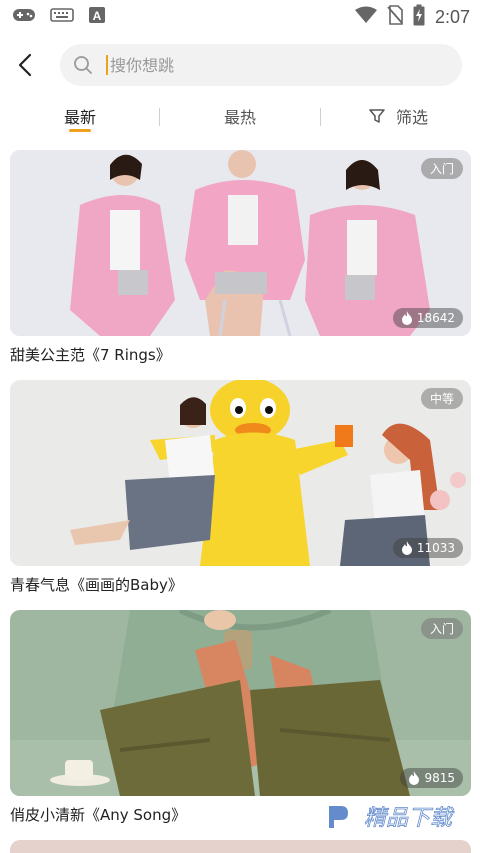  Describe the element at coordinates (439, 778) in the screenshot. I see `heat-count: 9815` at that location.